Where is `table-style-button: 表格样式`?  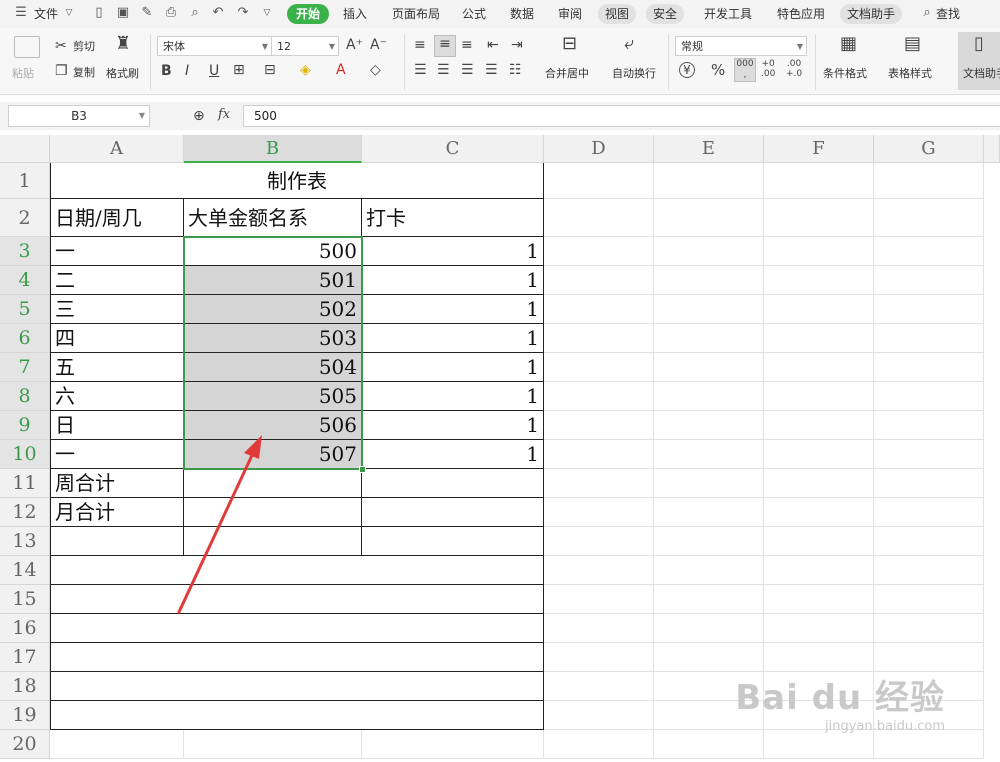 table-style-button: 表格样式 is located at coordinates (910, 73).